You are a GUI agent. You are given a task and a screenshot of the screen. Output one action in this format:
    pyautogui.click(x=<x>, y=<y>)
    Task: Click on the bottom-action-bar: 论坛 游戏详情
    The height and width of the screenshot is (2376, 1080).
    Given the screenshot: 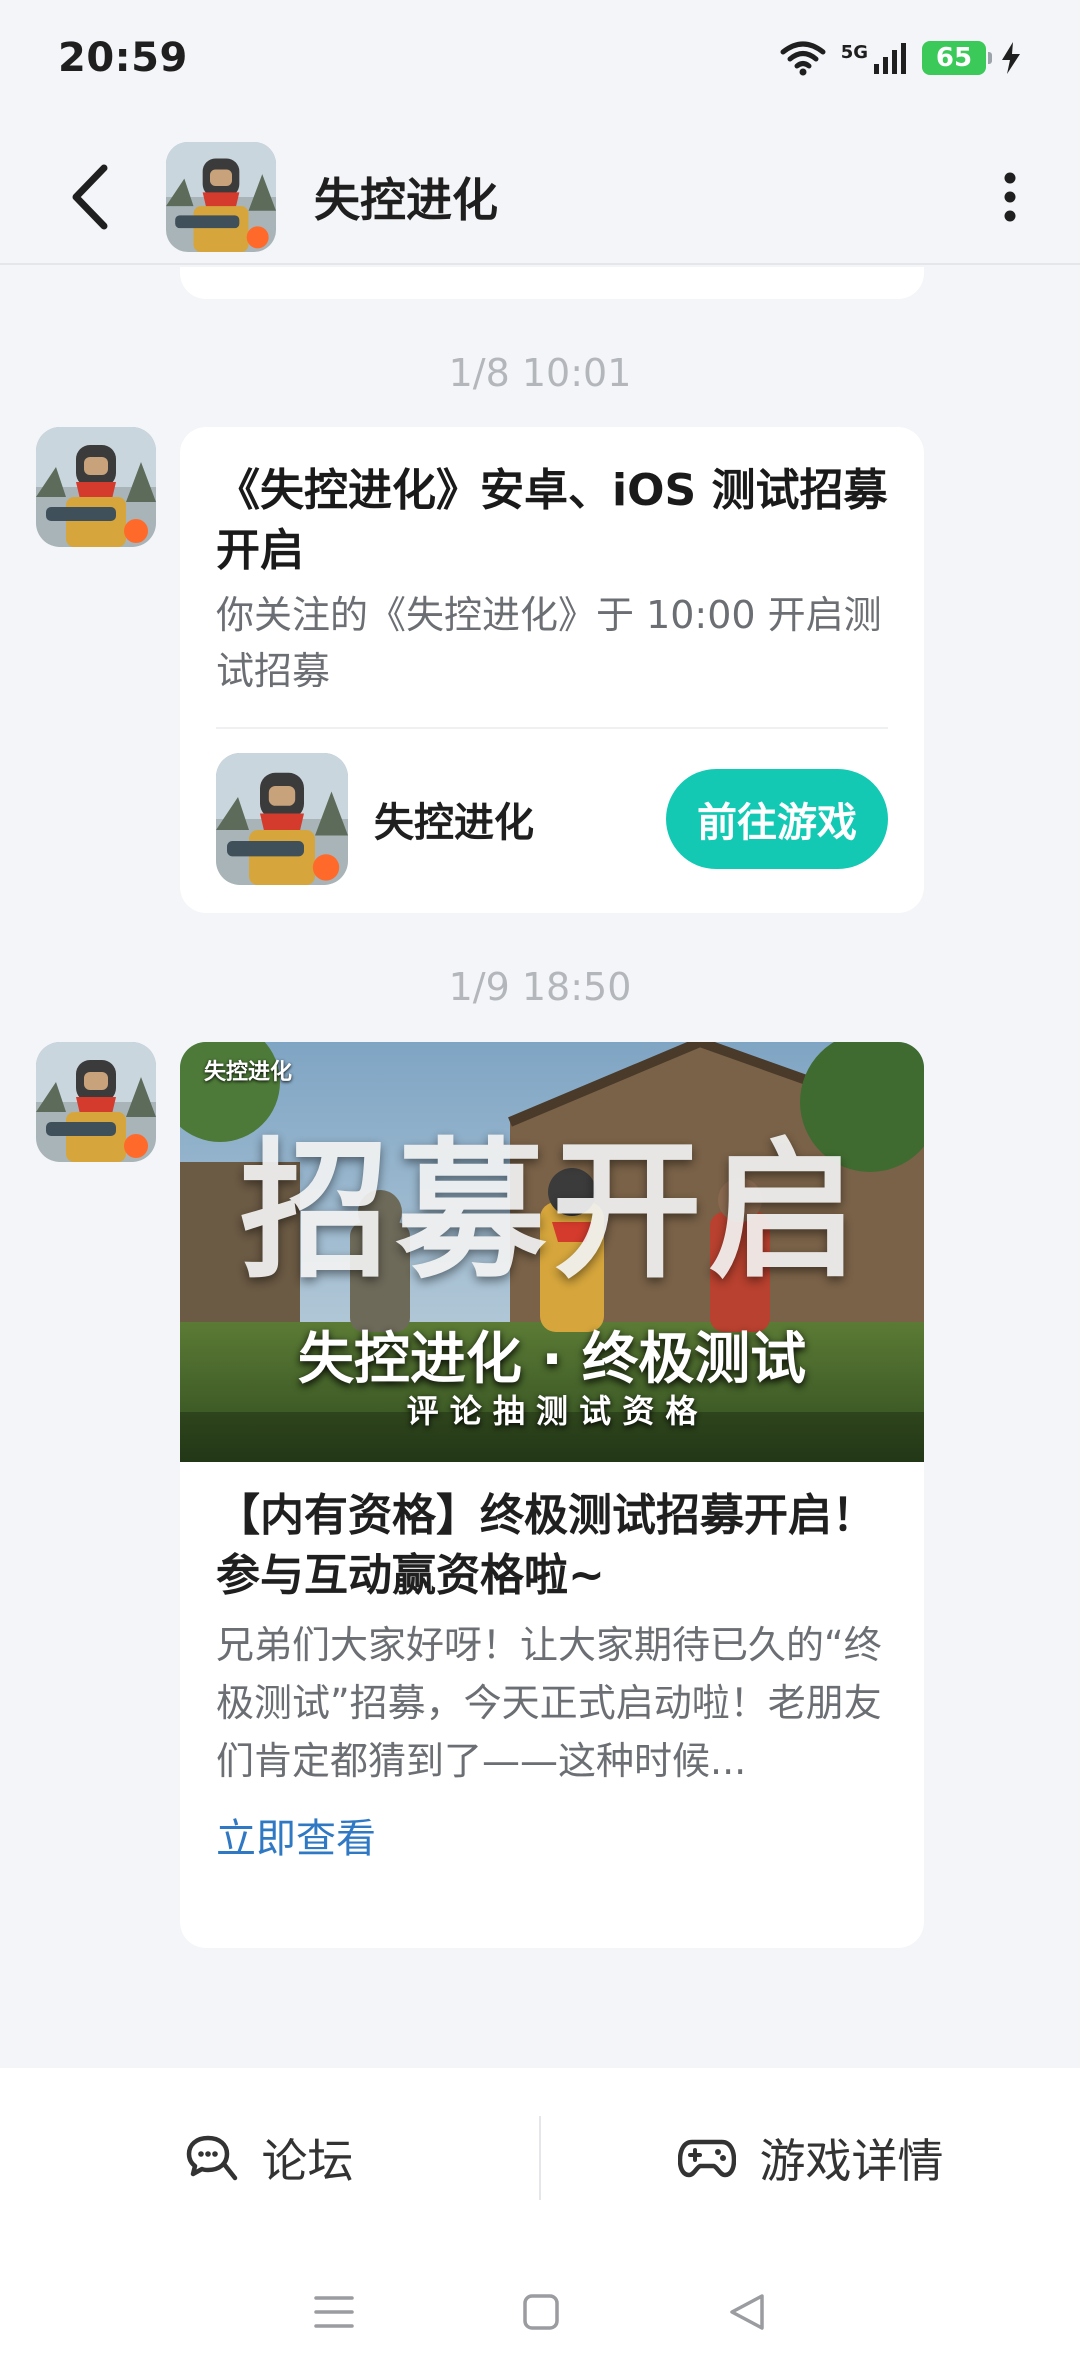 What is the action you would take?
    pyautogui.click(x=540, y=2158)
    